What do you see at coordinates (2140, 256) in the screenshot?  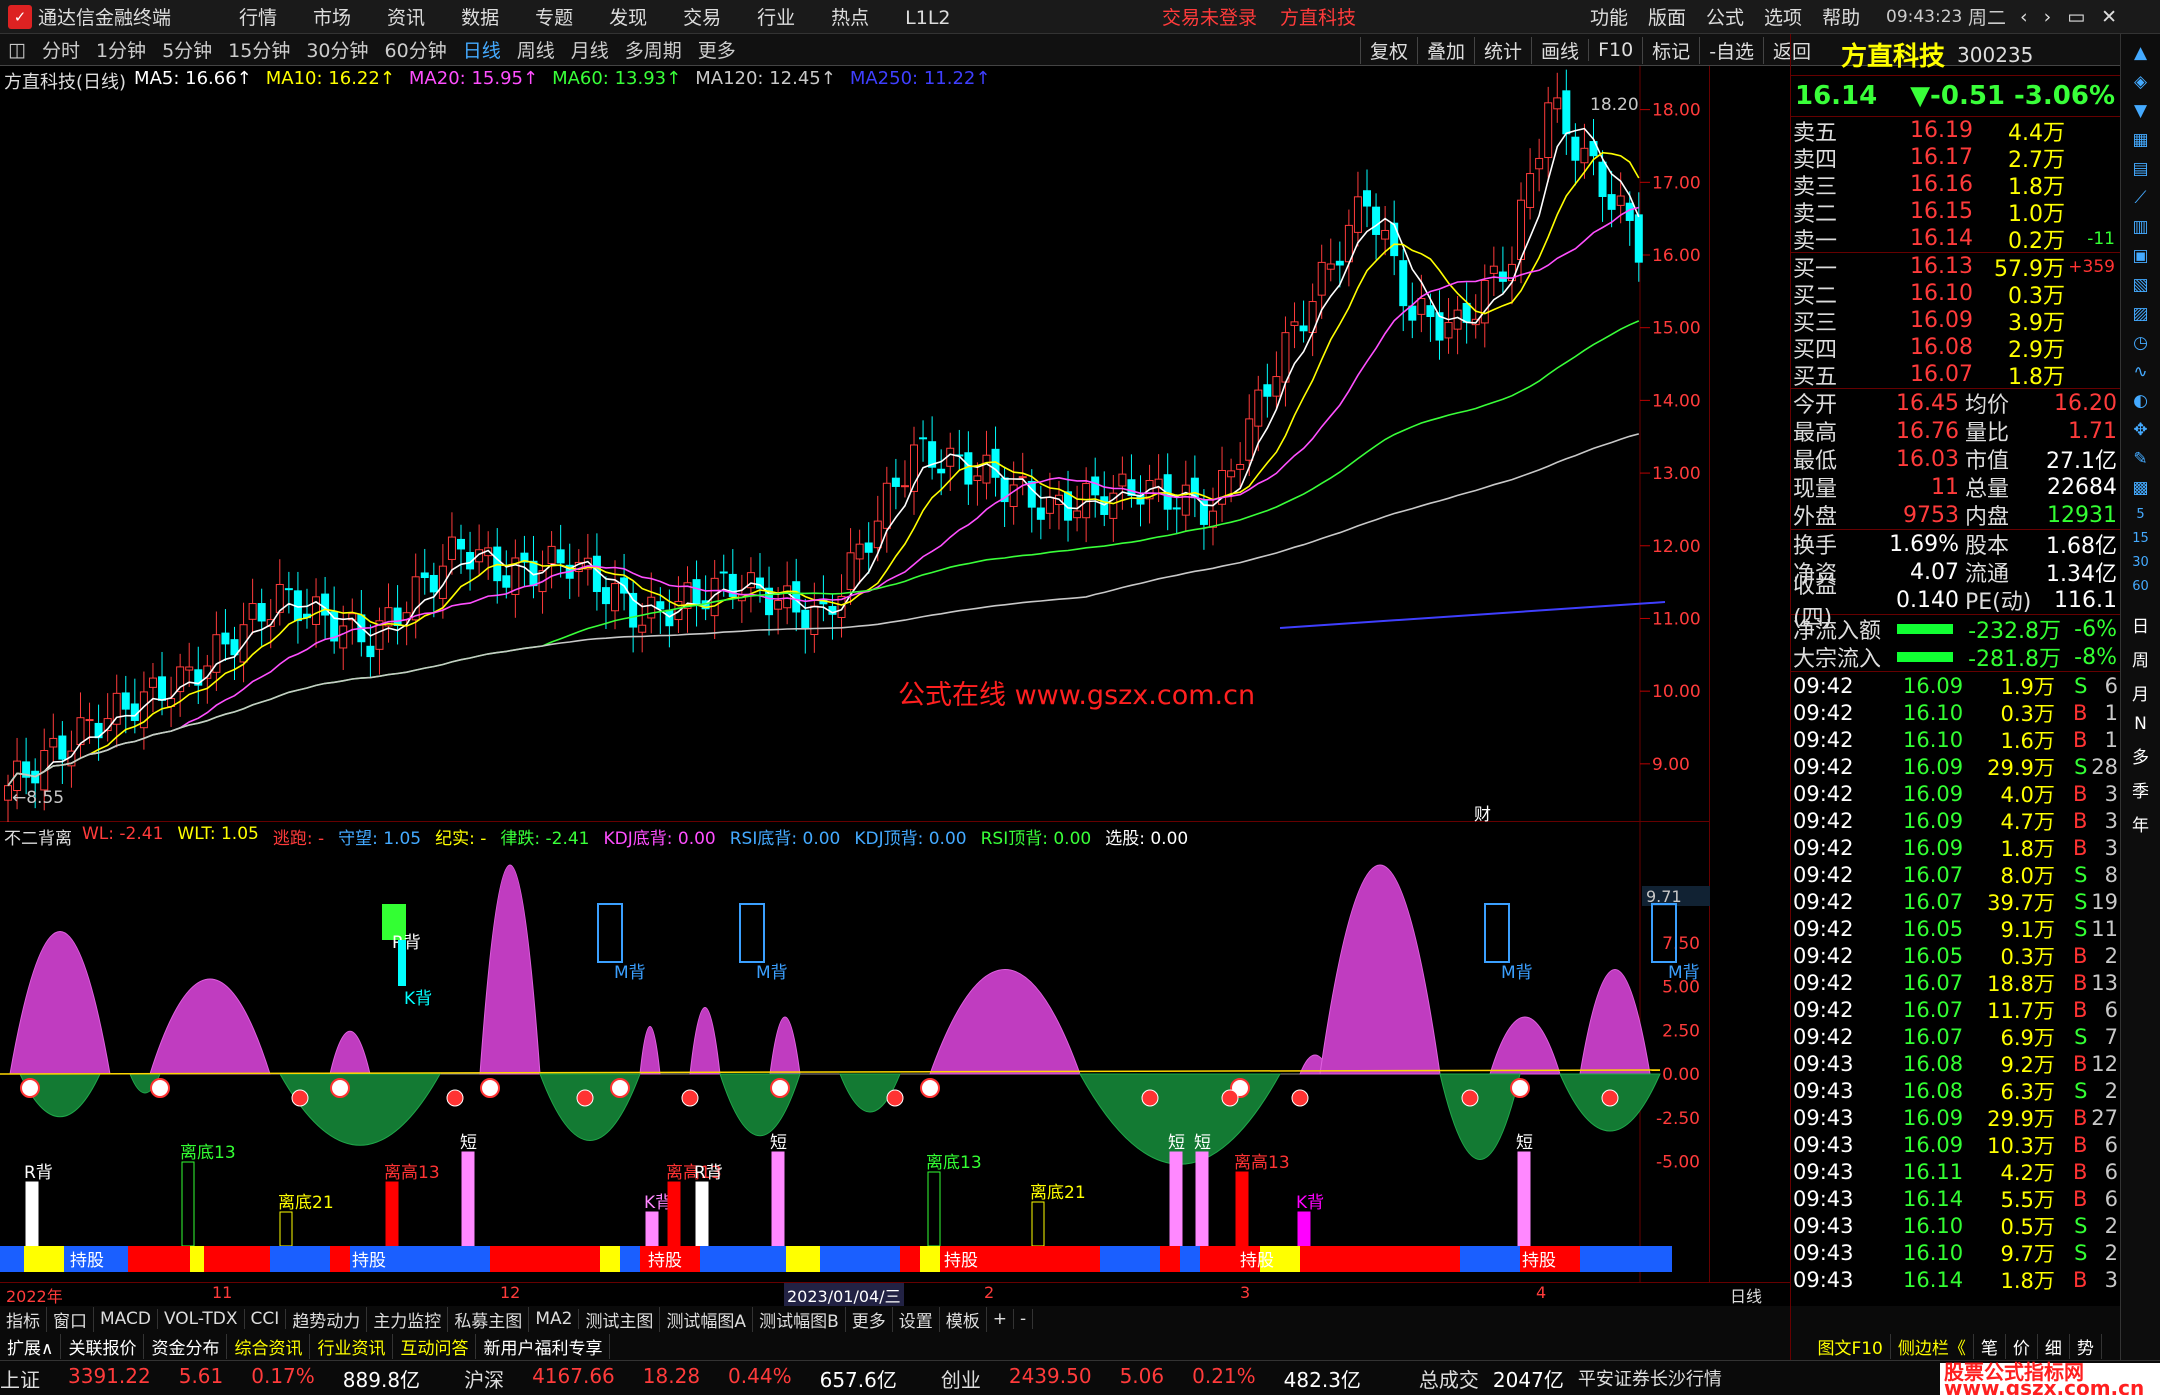 I see `sidebar-f10-icon: ▣` at bounding box center [2140, 256].